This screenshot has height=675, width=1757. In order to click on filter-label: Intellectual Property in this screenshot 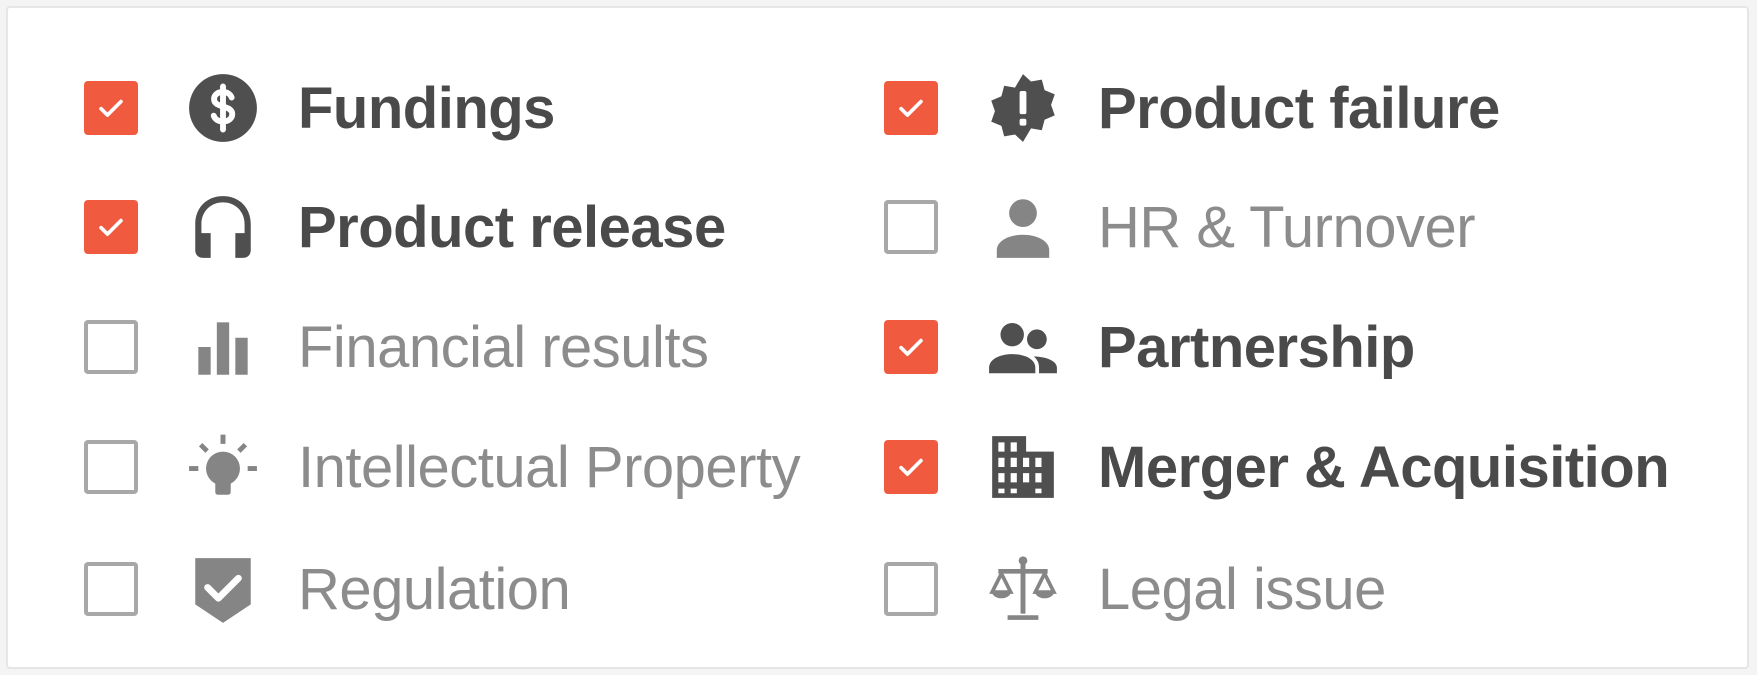, I will do `click(549, 467)`.